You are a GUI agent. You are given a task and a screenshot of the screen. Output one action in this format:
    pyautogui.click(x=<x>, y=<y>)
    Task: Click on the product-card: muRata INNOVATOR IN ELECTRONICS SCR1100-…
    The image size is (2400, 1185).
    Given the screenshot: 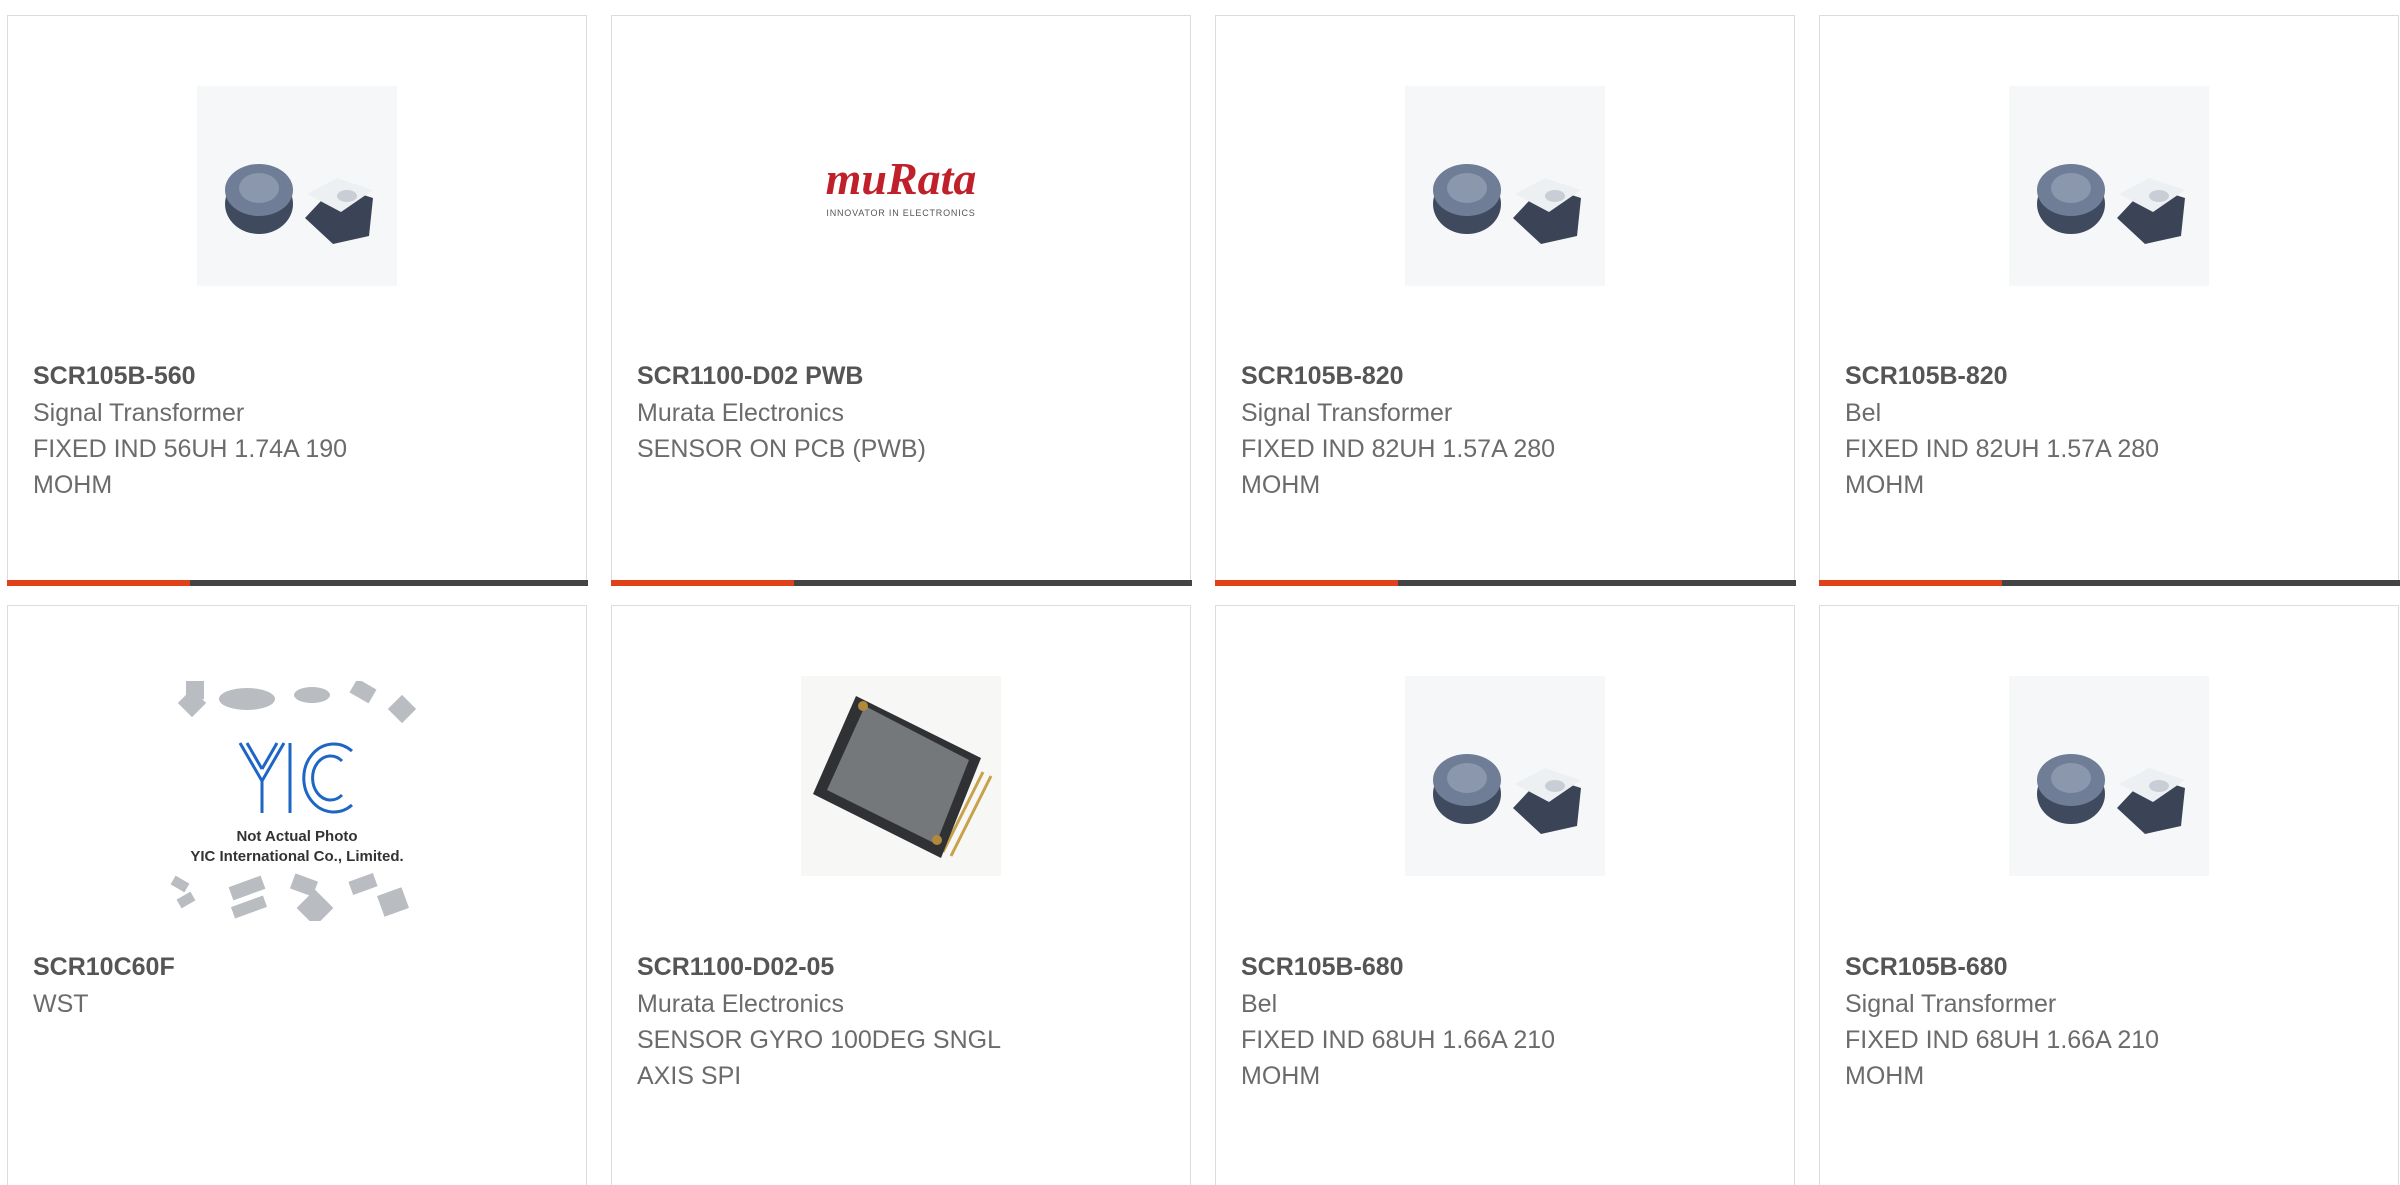 What is the action you would take?
    pyautogui.click(x=901, y=300)
    